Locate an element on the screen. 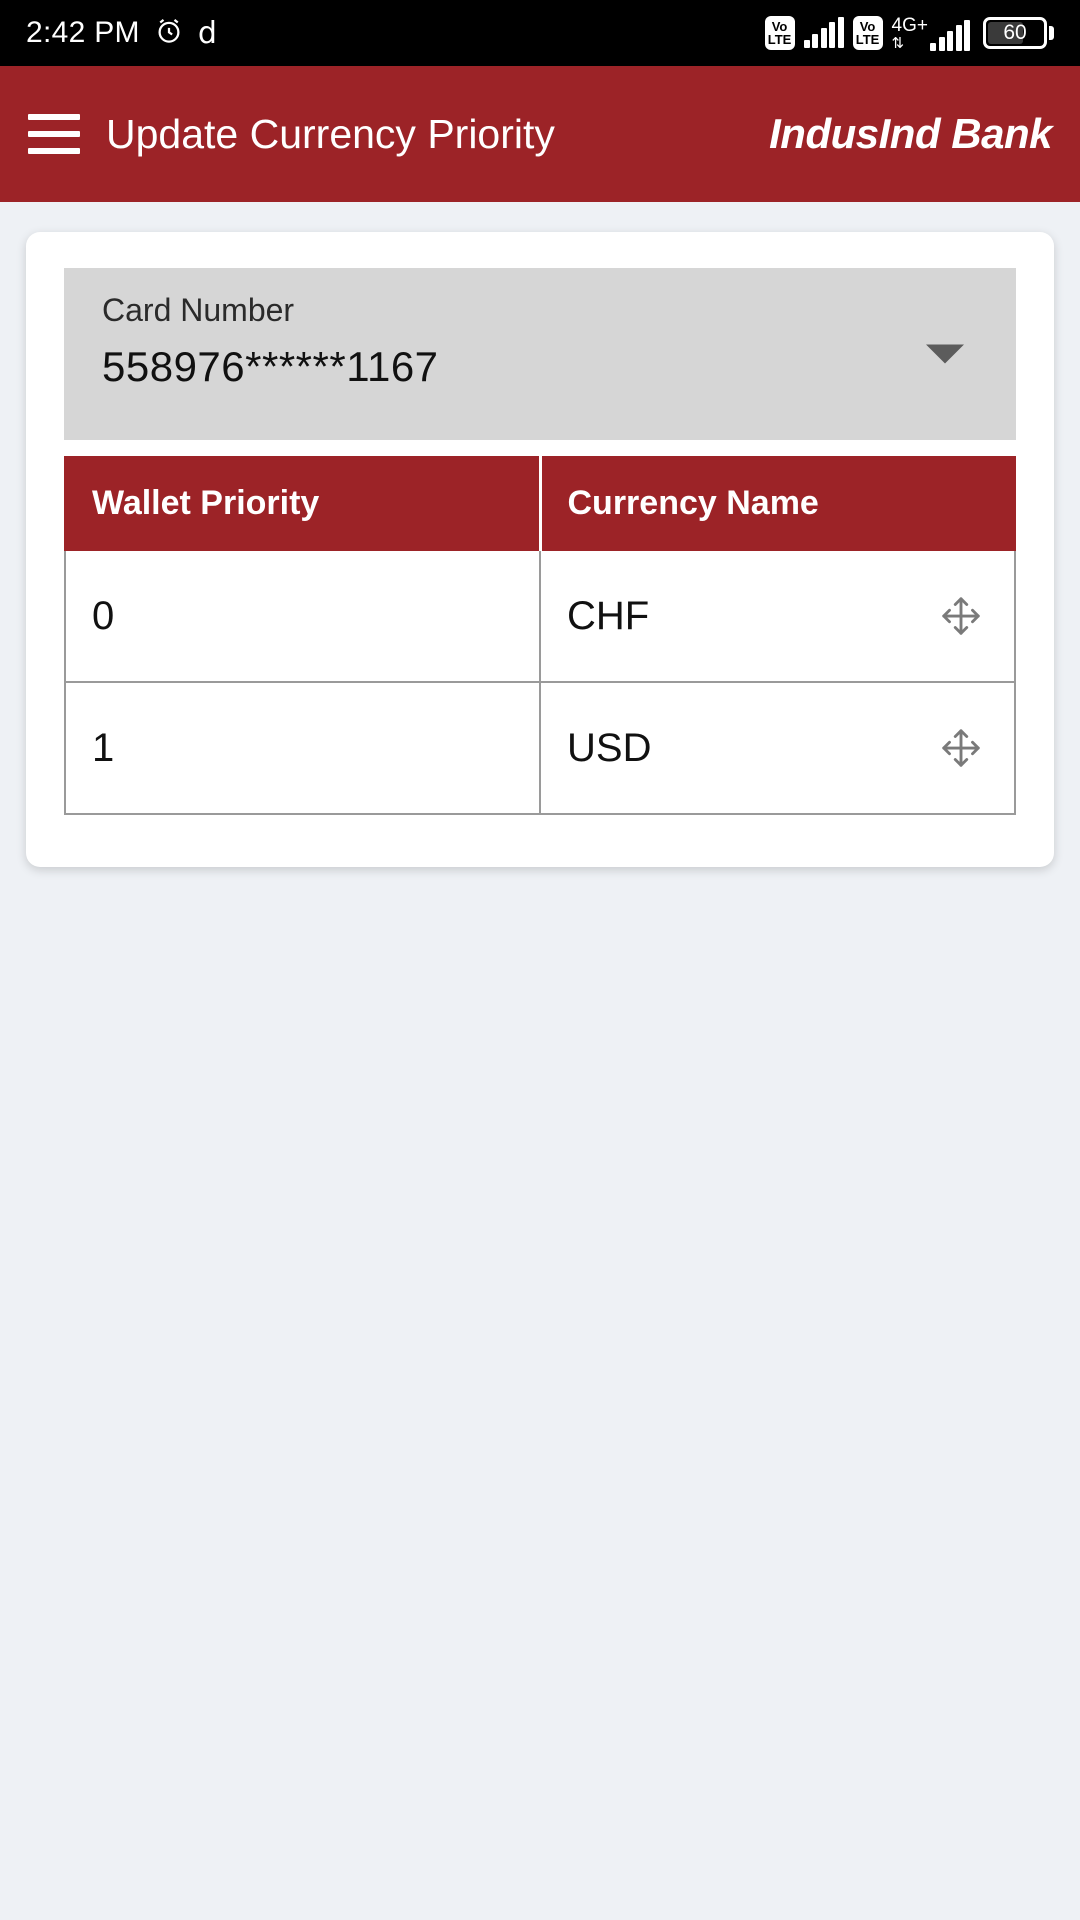  currency-cell-inner: CHF is located at coordinates (790, 616).